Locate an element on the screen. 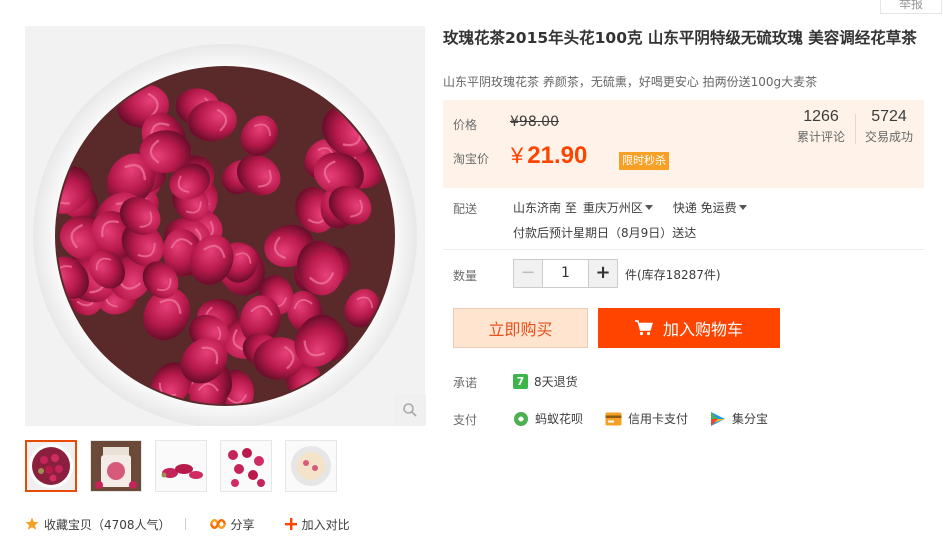  favorite-button: 收藏宝贝（4708人气） is located at coordinates (98, 524).